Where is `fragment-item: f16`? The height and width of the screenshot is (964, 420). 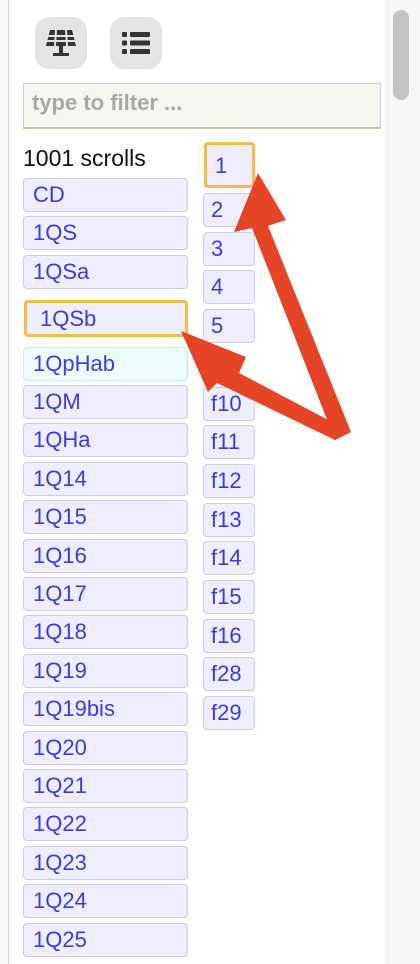 fragment-item: f16 is located at coordinates (229, 635).